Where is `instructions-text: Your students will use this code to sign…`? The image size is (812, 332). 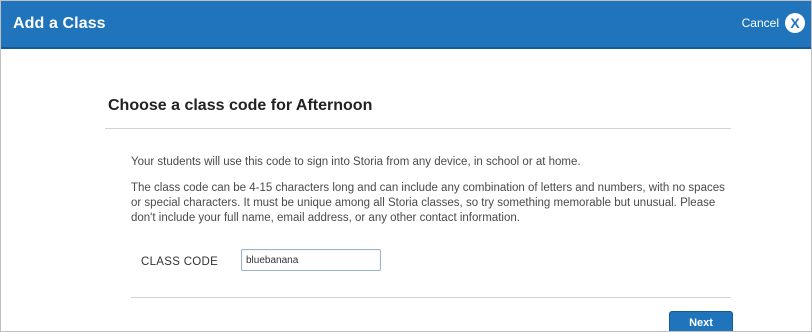 instructions-text: Your students will use this code to sign… is located at coordinates (356, 162).